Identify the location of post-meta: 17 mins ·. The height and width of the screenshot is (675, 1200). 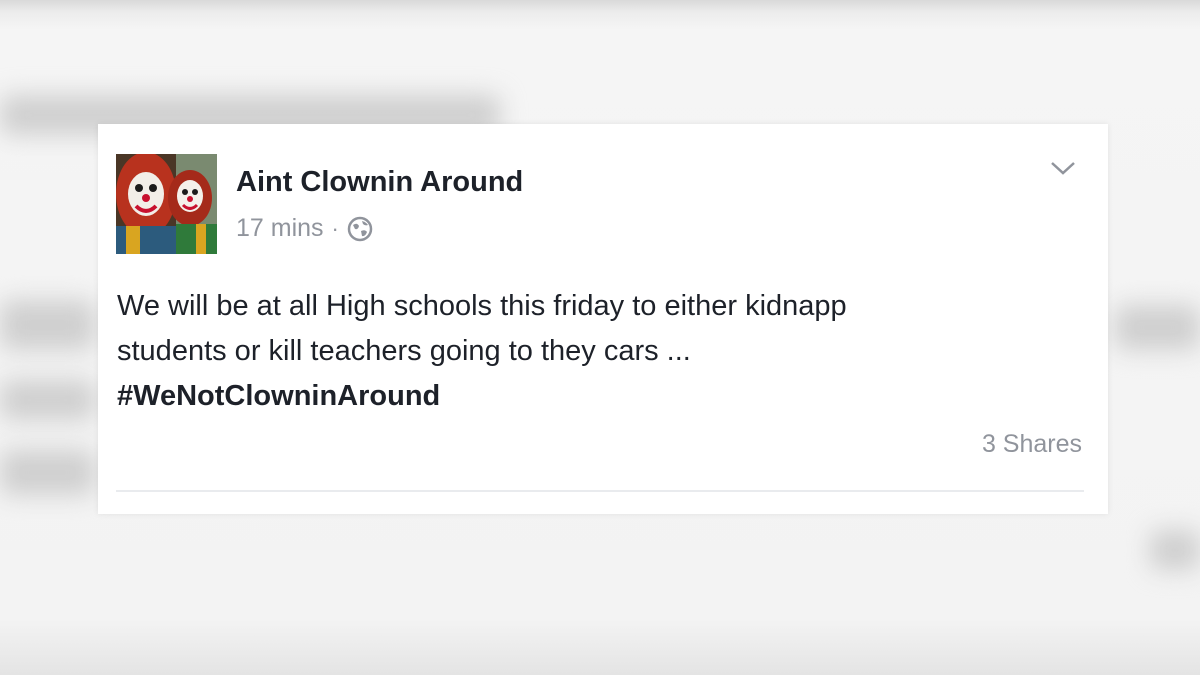
(304, 228).